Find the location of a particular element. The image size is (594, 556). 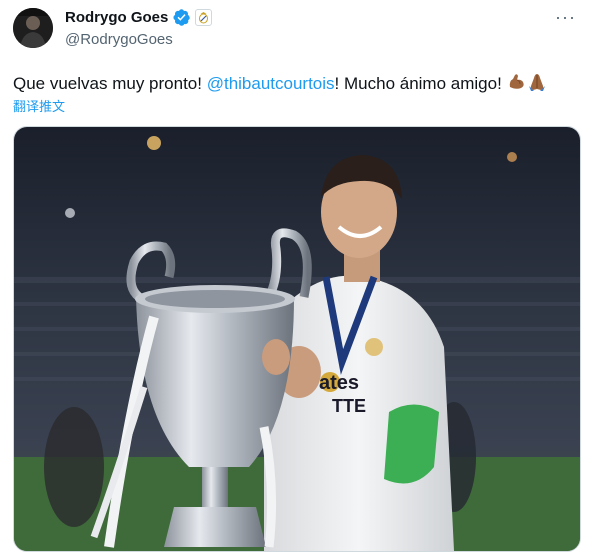

user-handle: @RodrygoGoes is located at coordinates (119, 39).